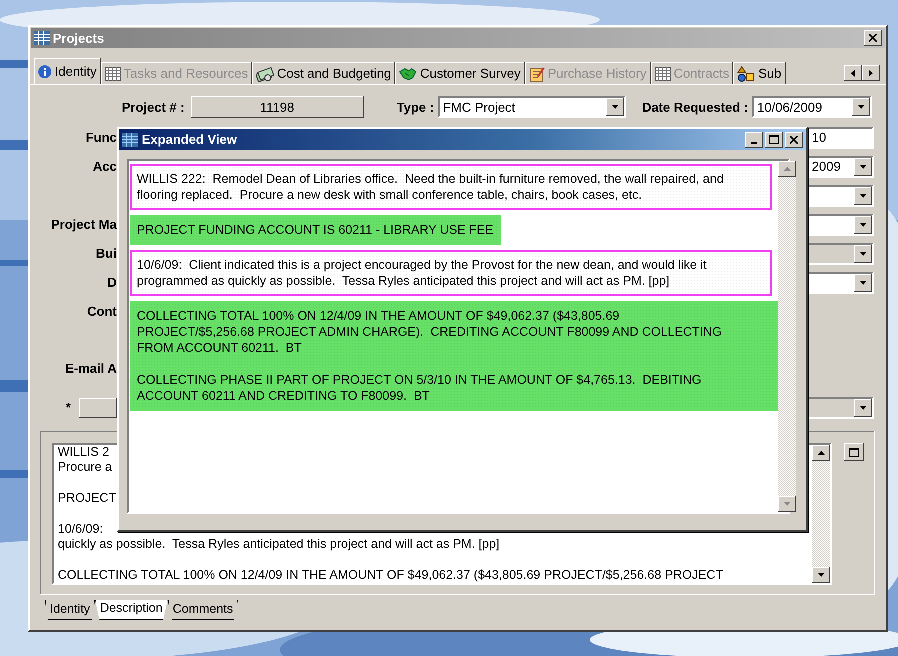 The width and height of the screenshot is (898, 656). I want to click on minimize-button, so click(754, 140).